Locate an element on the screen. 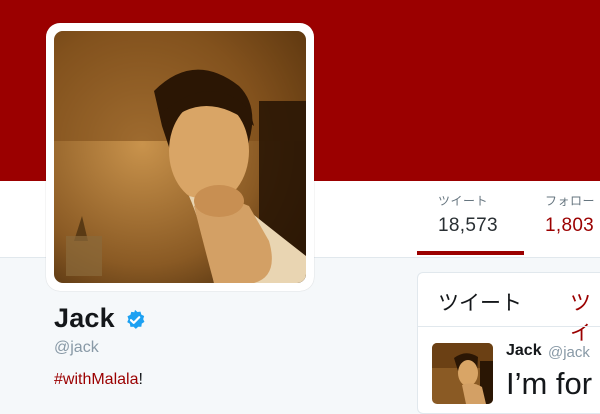 The width and height of the screenshot is (600, 414). bio-hashtag-link: #withMalala is located at coordinates (96, 379).